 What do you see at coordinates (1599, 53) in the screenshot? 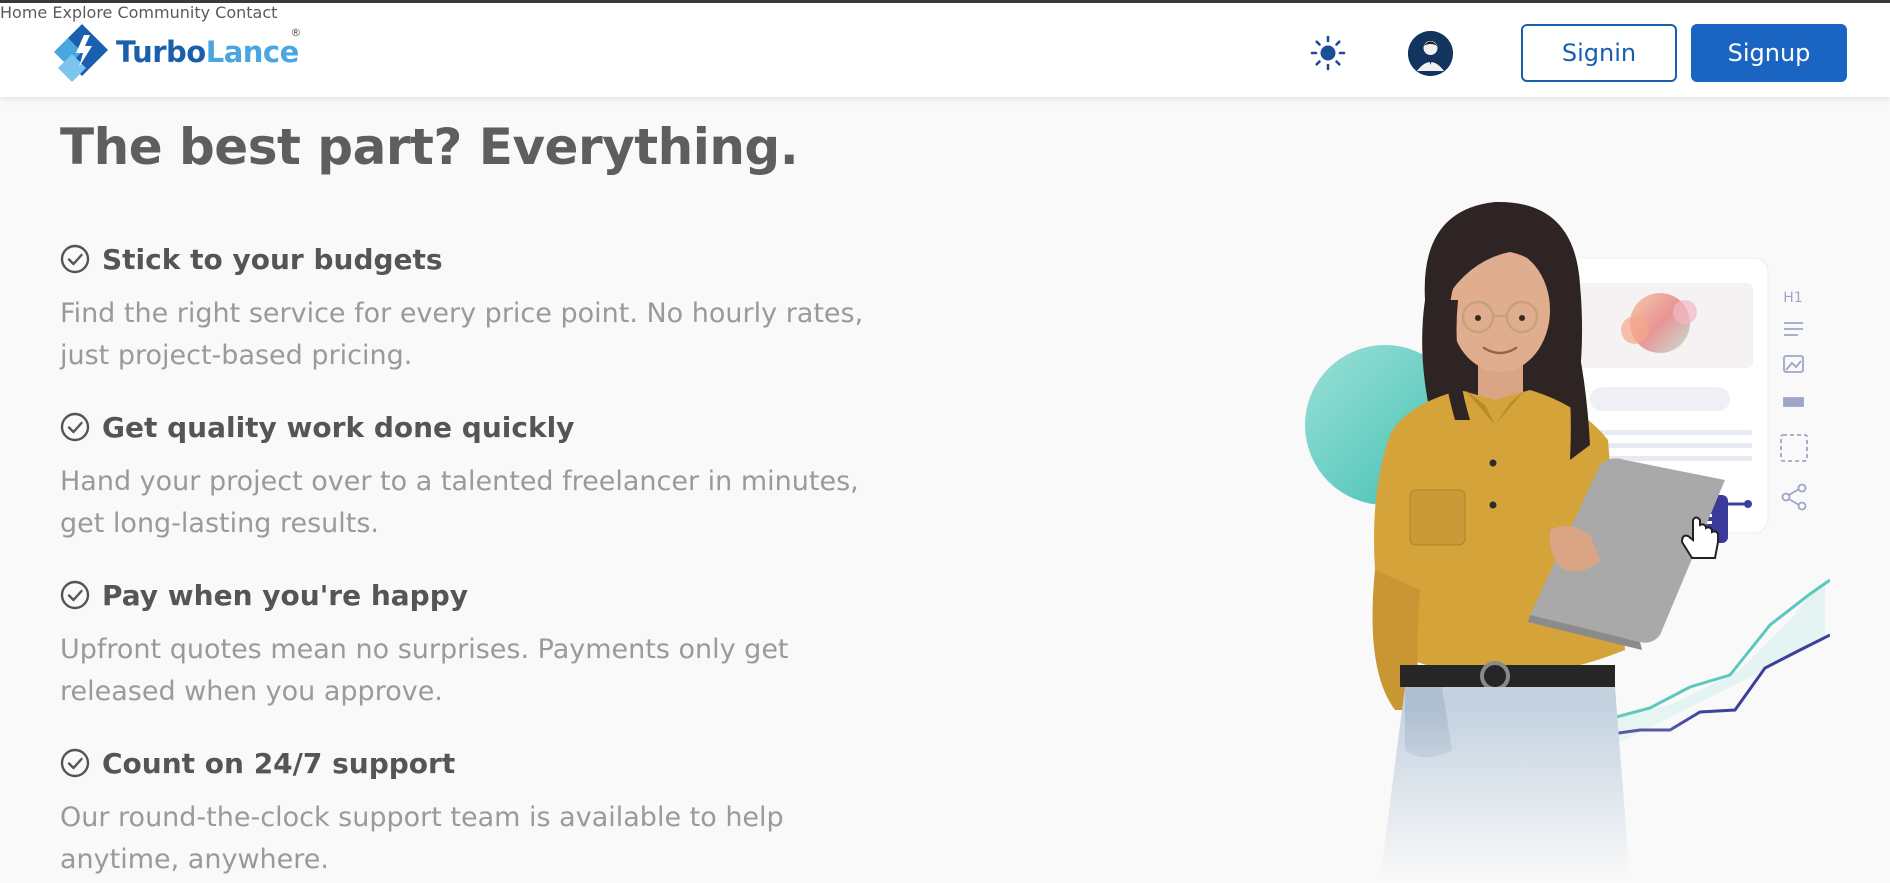
I see `signin-button: Signin` at bounding box center [1599, 53].